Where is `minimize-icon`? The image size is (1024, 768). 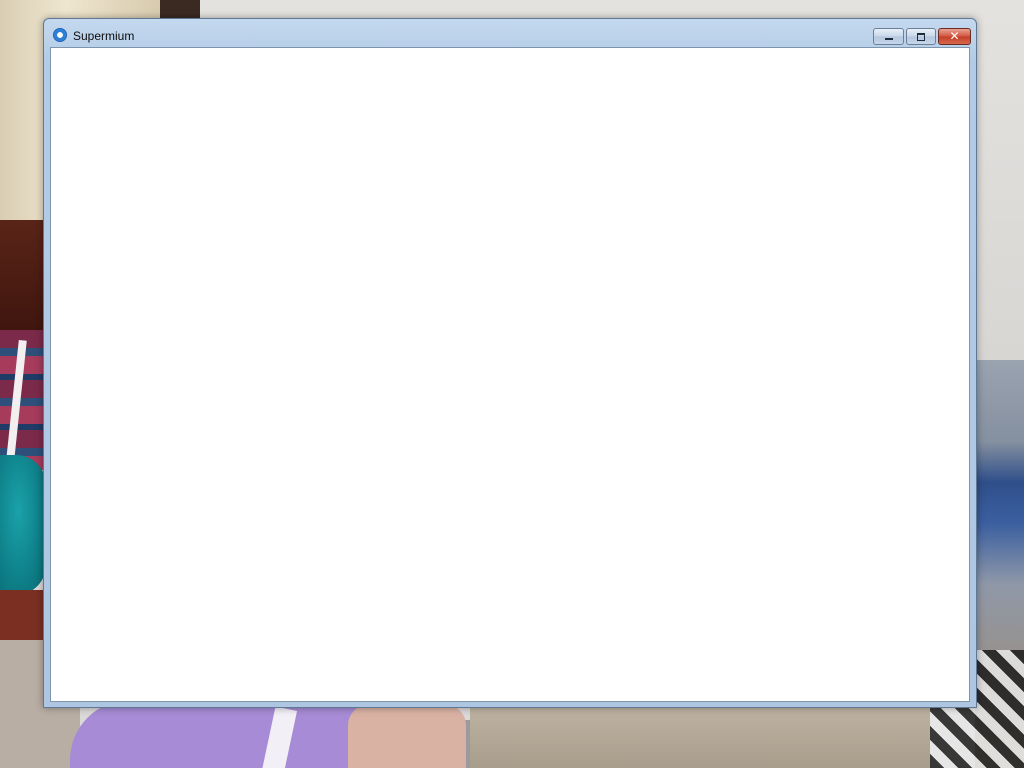 minimize-icon is located at coordinates (889, 39).